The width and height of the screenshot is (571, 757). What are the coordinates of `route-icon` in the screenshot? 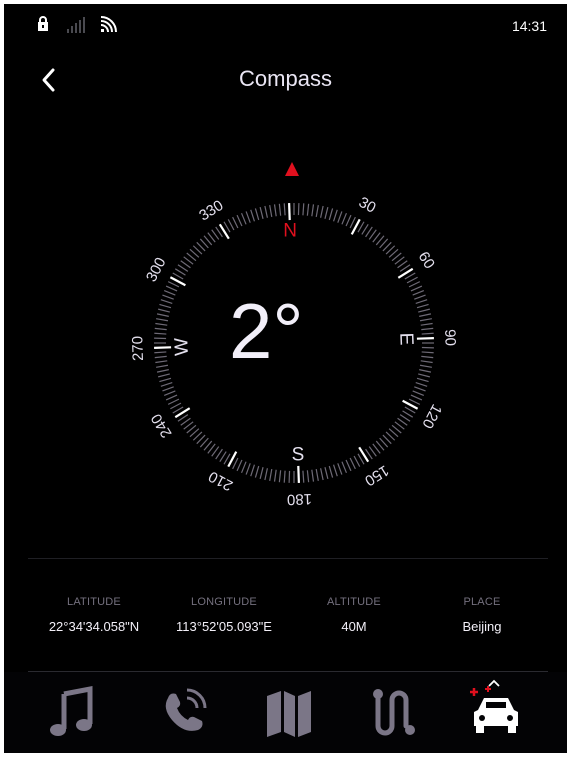 It's located at (394, 712).